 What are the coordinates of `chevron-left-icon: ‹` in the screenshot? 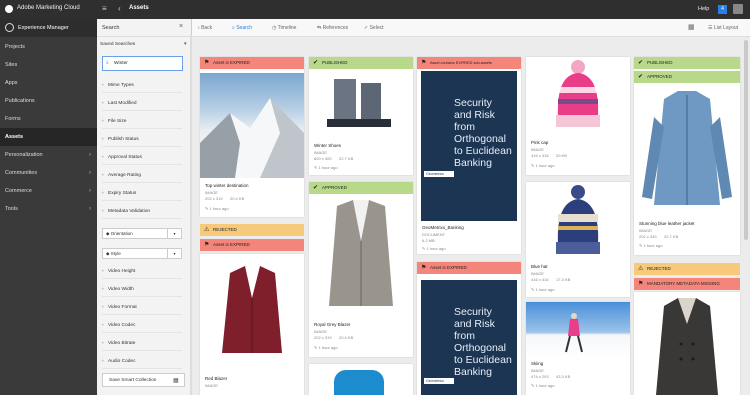 It's located at (119, 8).